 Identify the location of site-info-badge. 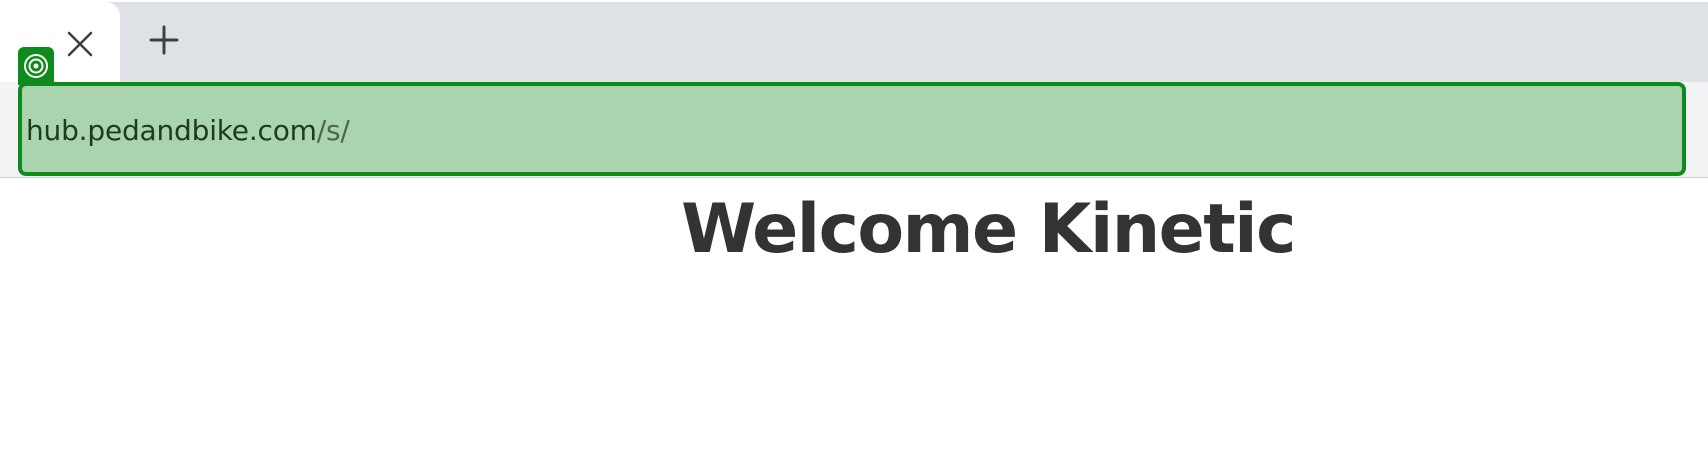
(36, 66).